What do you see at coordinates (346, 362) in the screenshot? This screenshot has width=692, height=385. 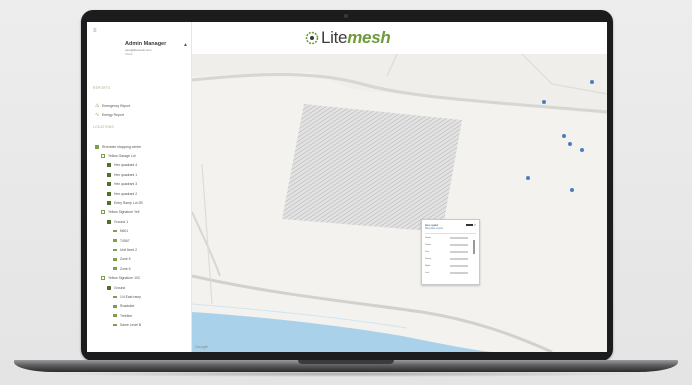 I see `laptop-notch` at bounding box center [346, 362].